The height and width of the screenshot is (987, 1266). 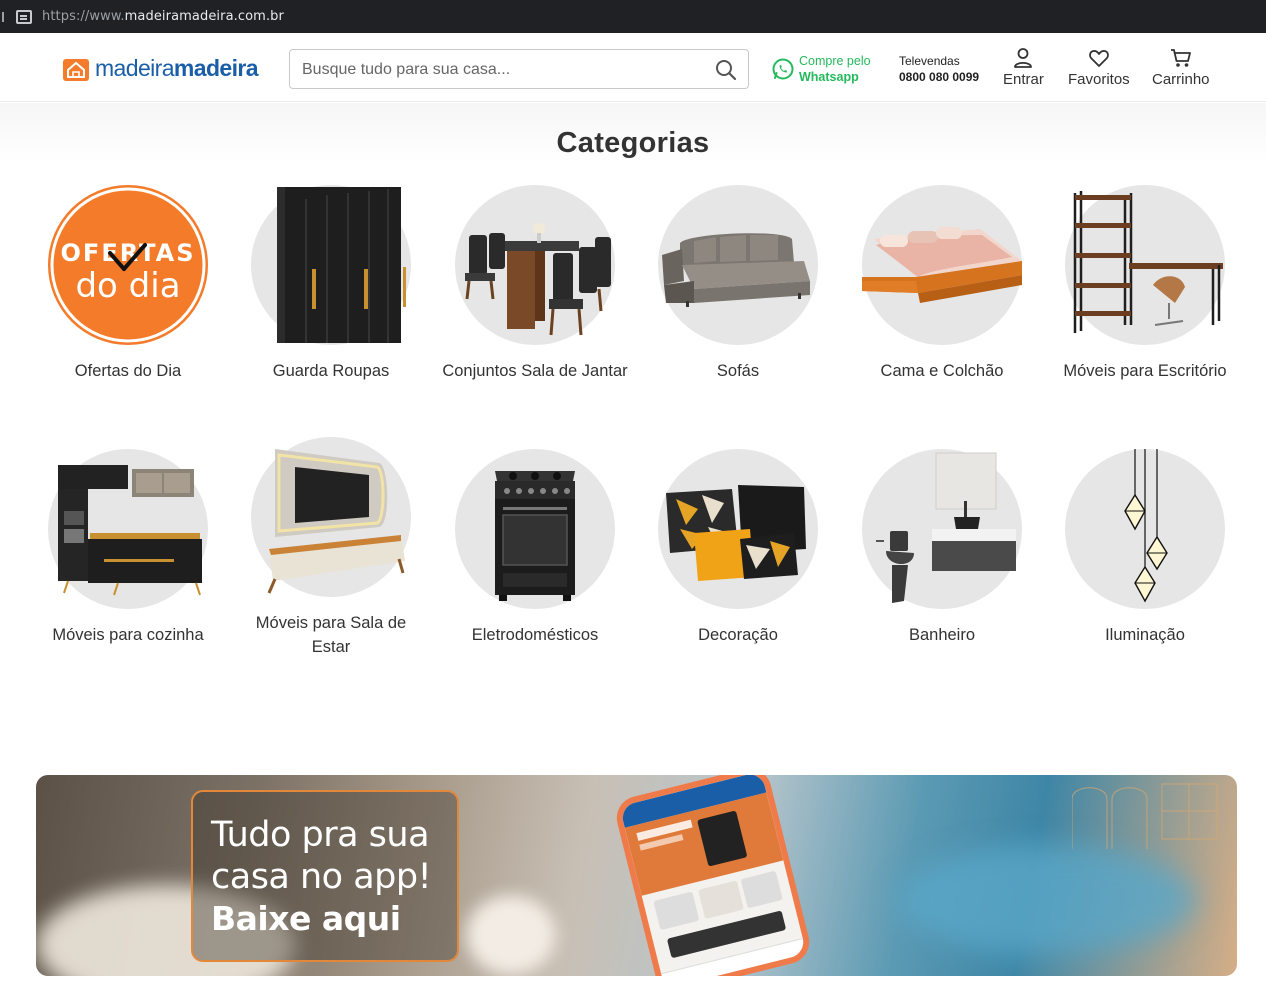 I want to click on category-moveis-para-cozinha: Móveis para cozinha, so click(x=128, y=548).